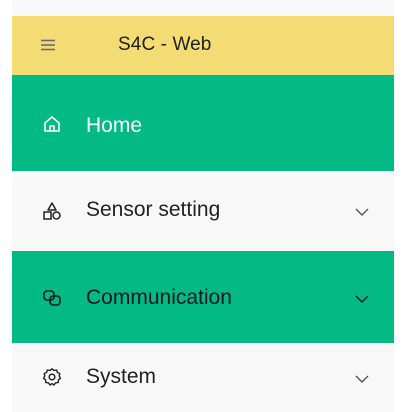  What do you see at coordinates (121, 376) in the screenshot?
I see `sidebar-item-label: System` at bounding box center [121, 376].